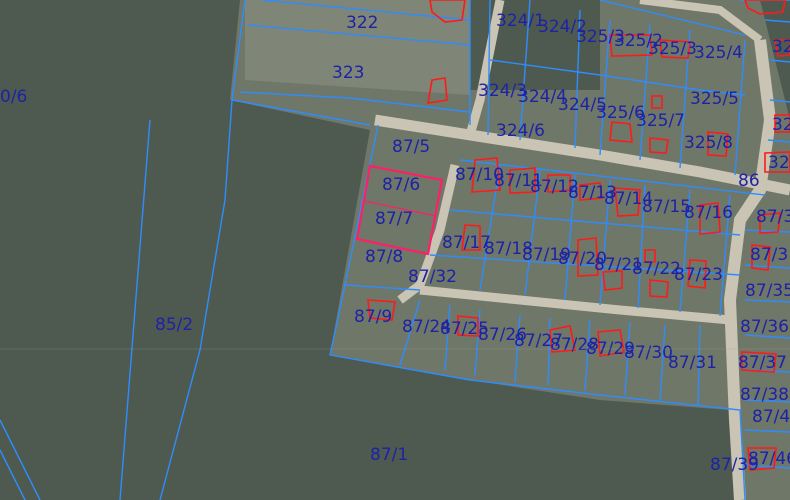 The width and height of the screenshot is (790, 500). Describe the element at coordinates (714, 99) in the screenshot. I see `parcel-label: 325/5` at that location.